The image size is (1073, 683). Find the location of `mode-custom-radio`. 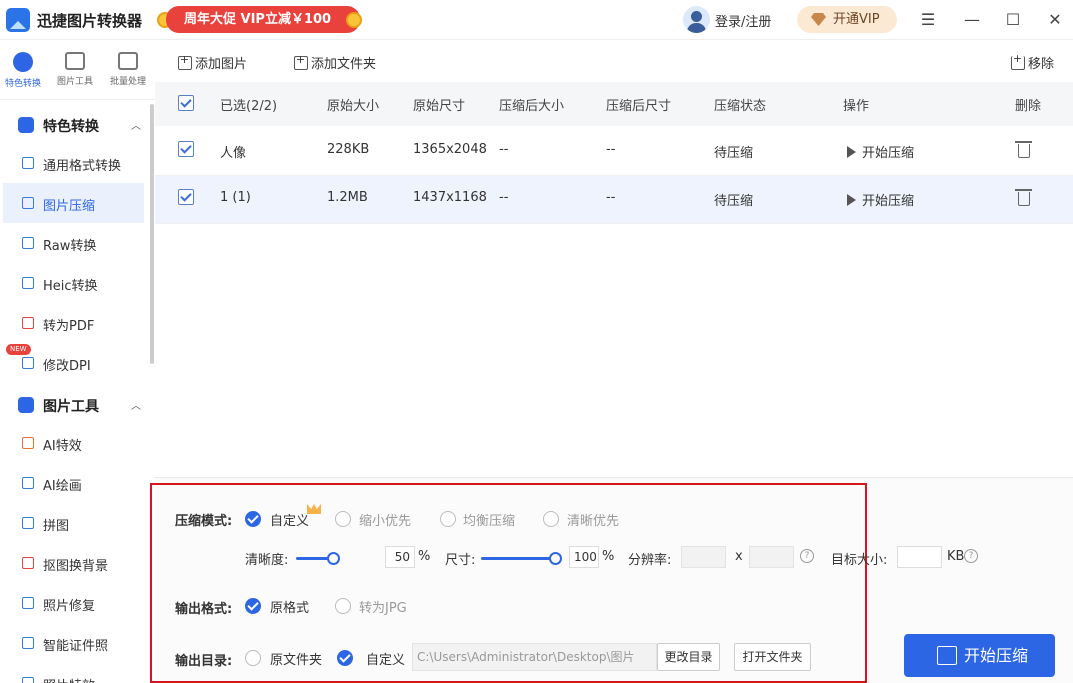

mode-custom-radio is located at coordinates (253, 519).